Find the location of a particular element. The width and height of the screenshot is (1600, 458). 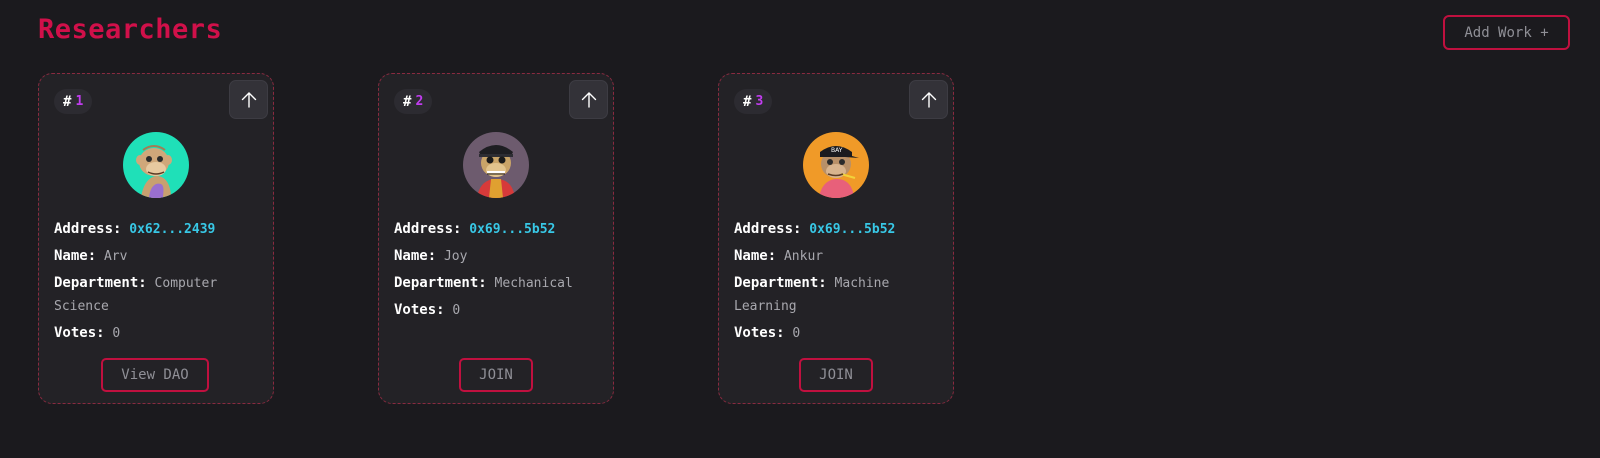

department-row: Department: Machine Learning is located at coordinates (836, 295).